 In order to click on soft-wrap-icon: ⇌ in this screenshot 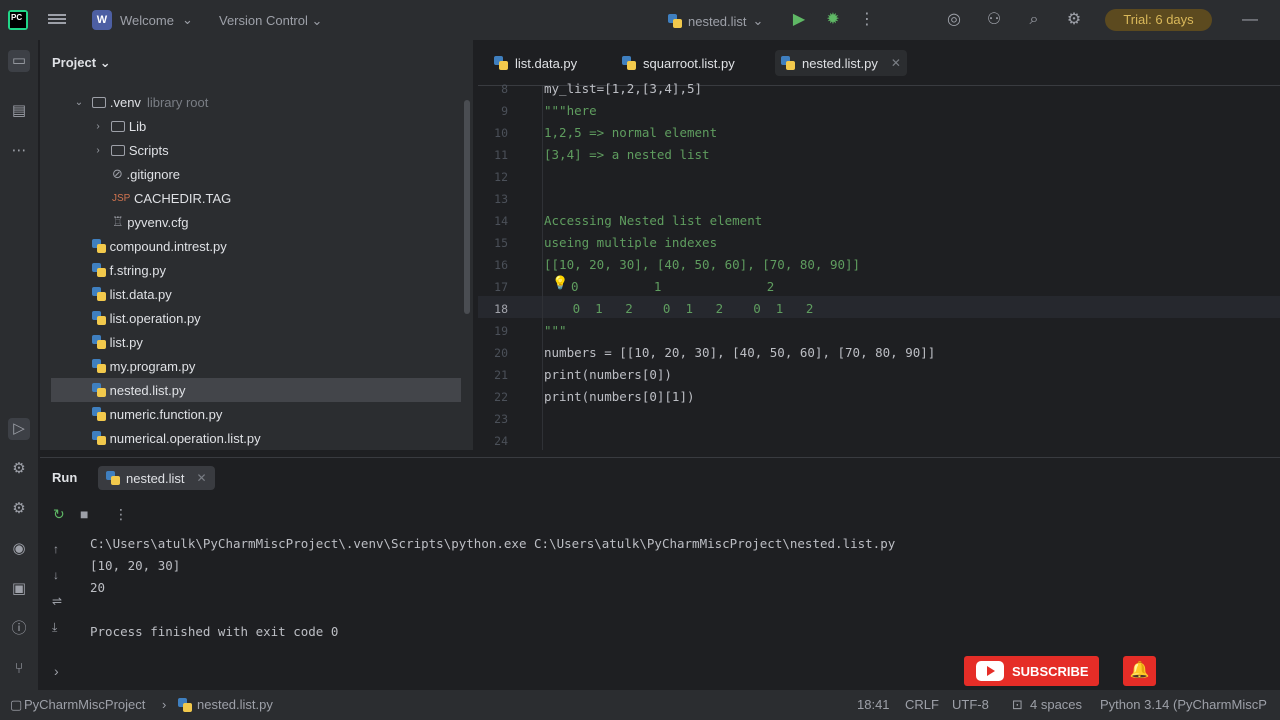, I will do `click(57, 601)`.